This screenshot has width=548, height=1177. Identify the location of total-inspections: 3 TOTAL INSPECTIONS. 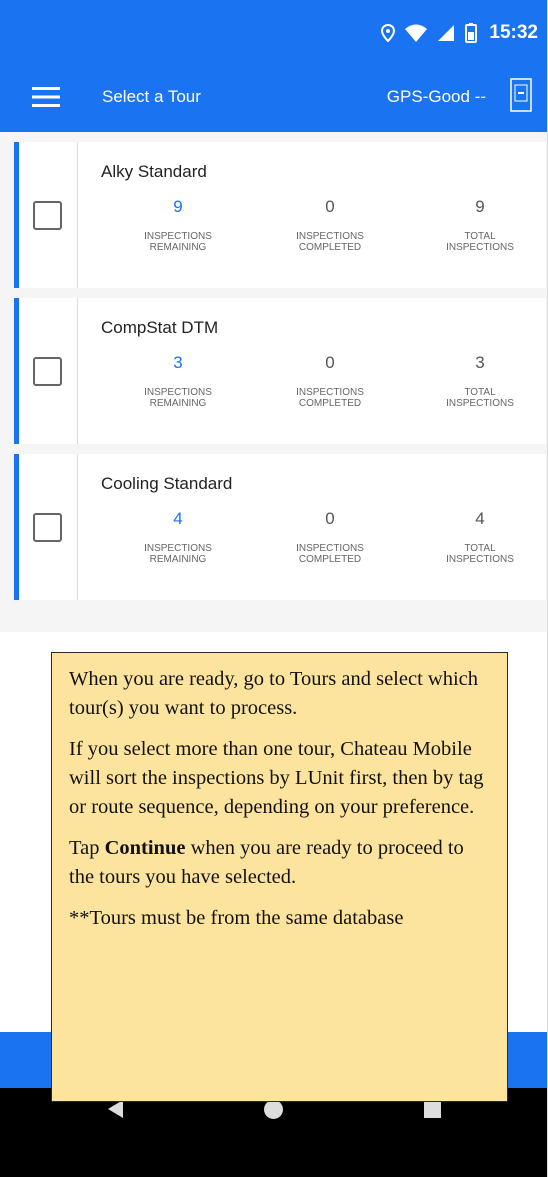
(480, 381).